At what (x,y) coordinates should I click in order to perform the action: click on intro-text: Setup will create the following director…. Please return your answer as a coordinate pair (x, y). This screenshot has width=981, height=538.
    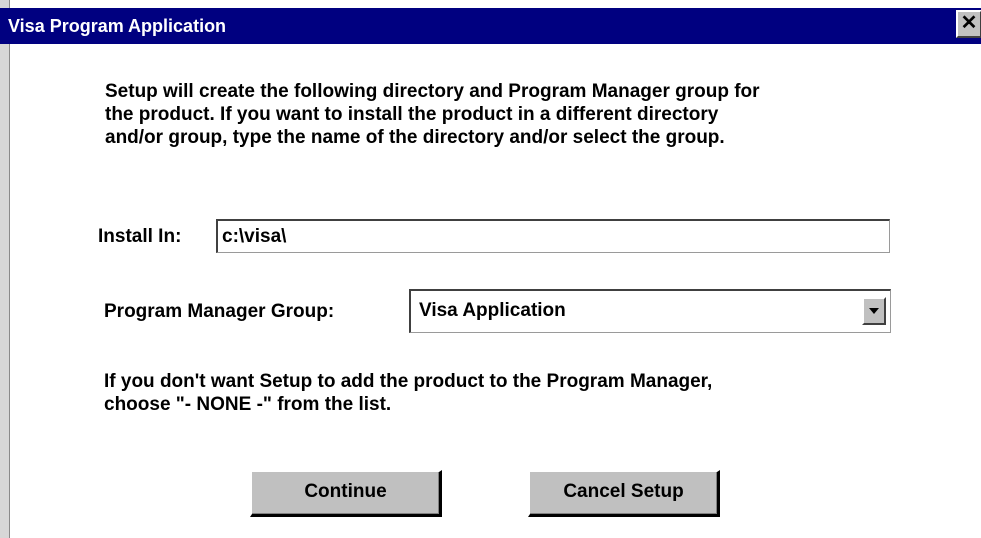
    Looking at the image, I should click on (515, 114).